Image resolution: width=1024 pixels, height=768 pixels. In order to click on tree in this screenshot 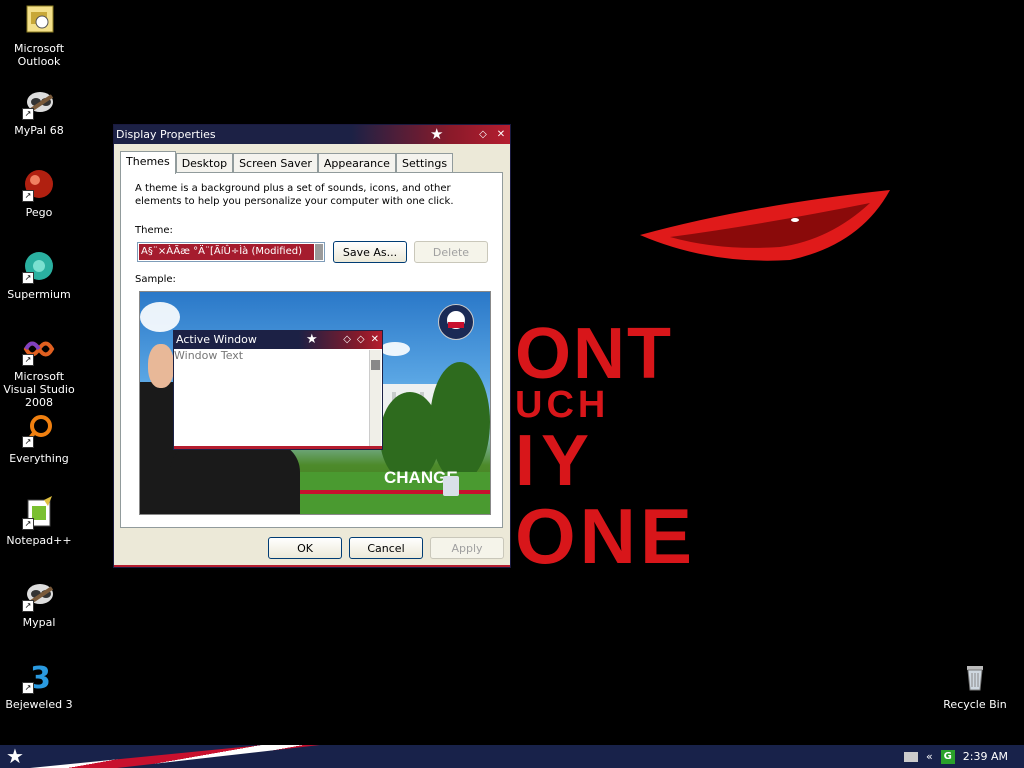, I will do `click(460, 422)`.